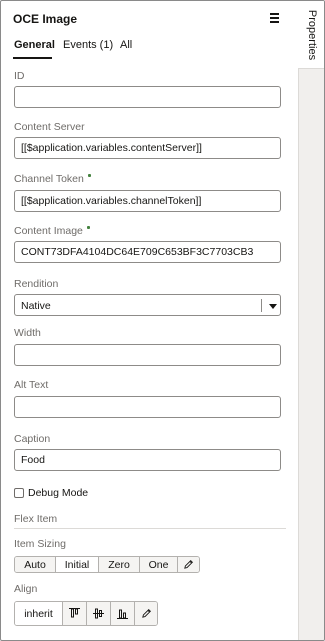 This screenshot has height=641, width=325. What do you see at coordinates (34, 45) in the screenshot?
I see `tab-general: General` at bounding box center [34, 45].